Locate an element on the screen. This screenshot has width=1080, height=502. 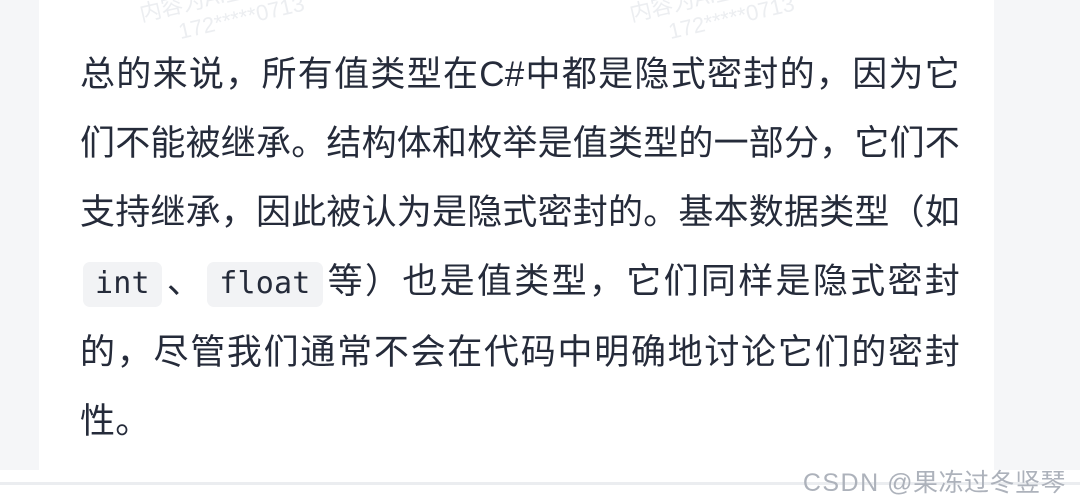
csdn-signature: CSDN @果冻过冬竖琴 is located at coordinates (934, 483).